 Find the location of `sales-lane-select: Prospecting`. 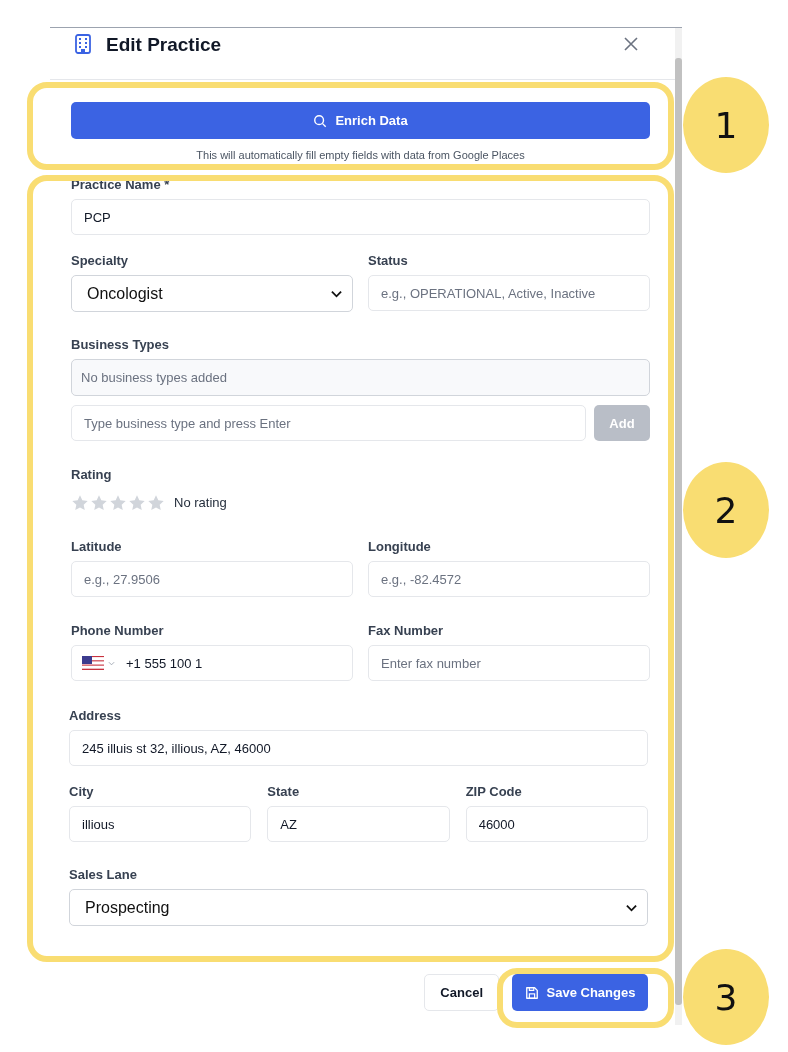

sales-lane-select: Prospecting is located at coordinates (358, 907).